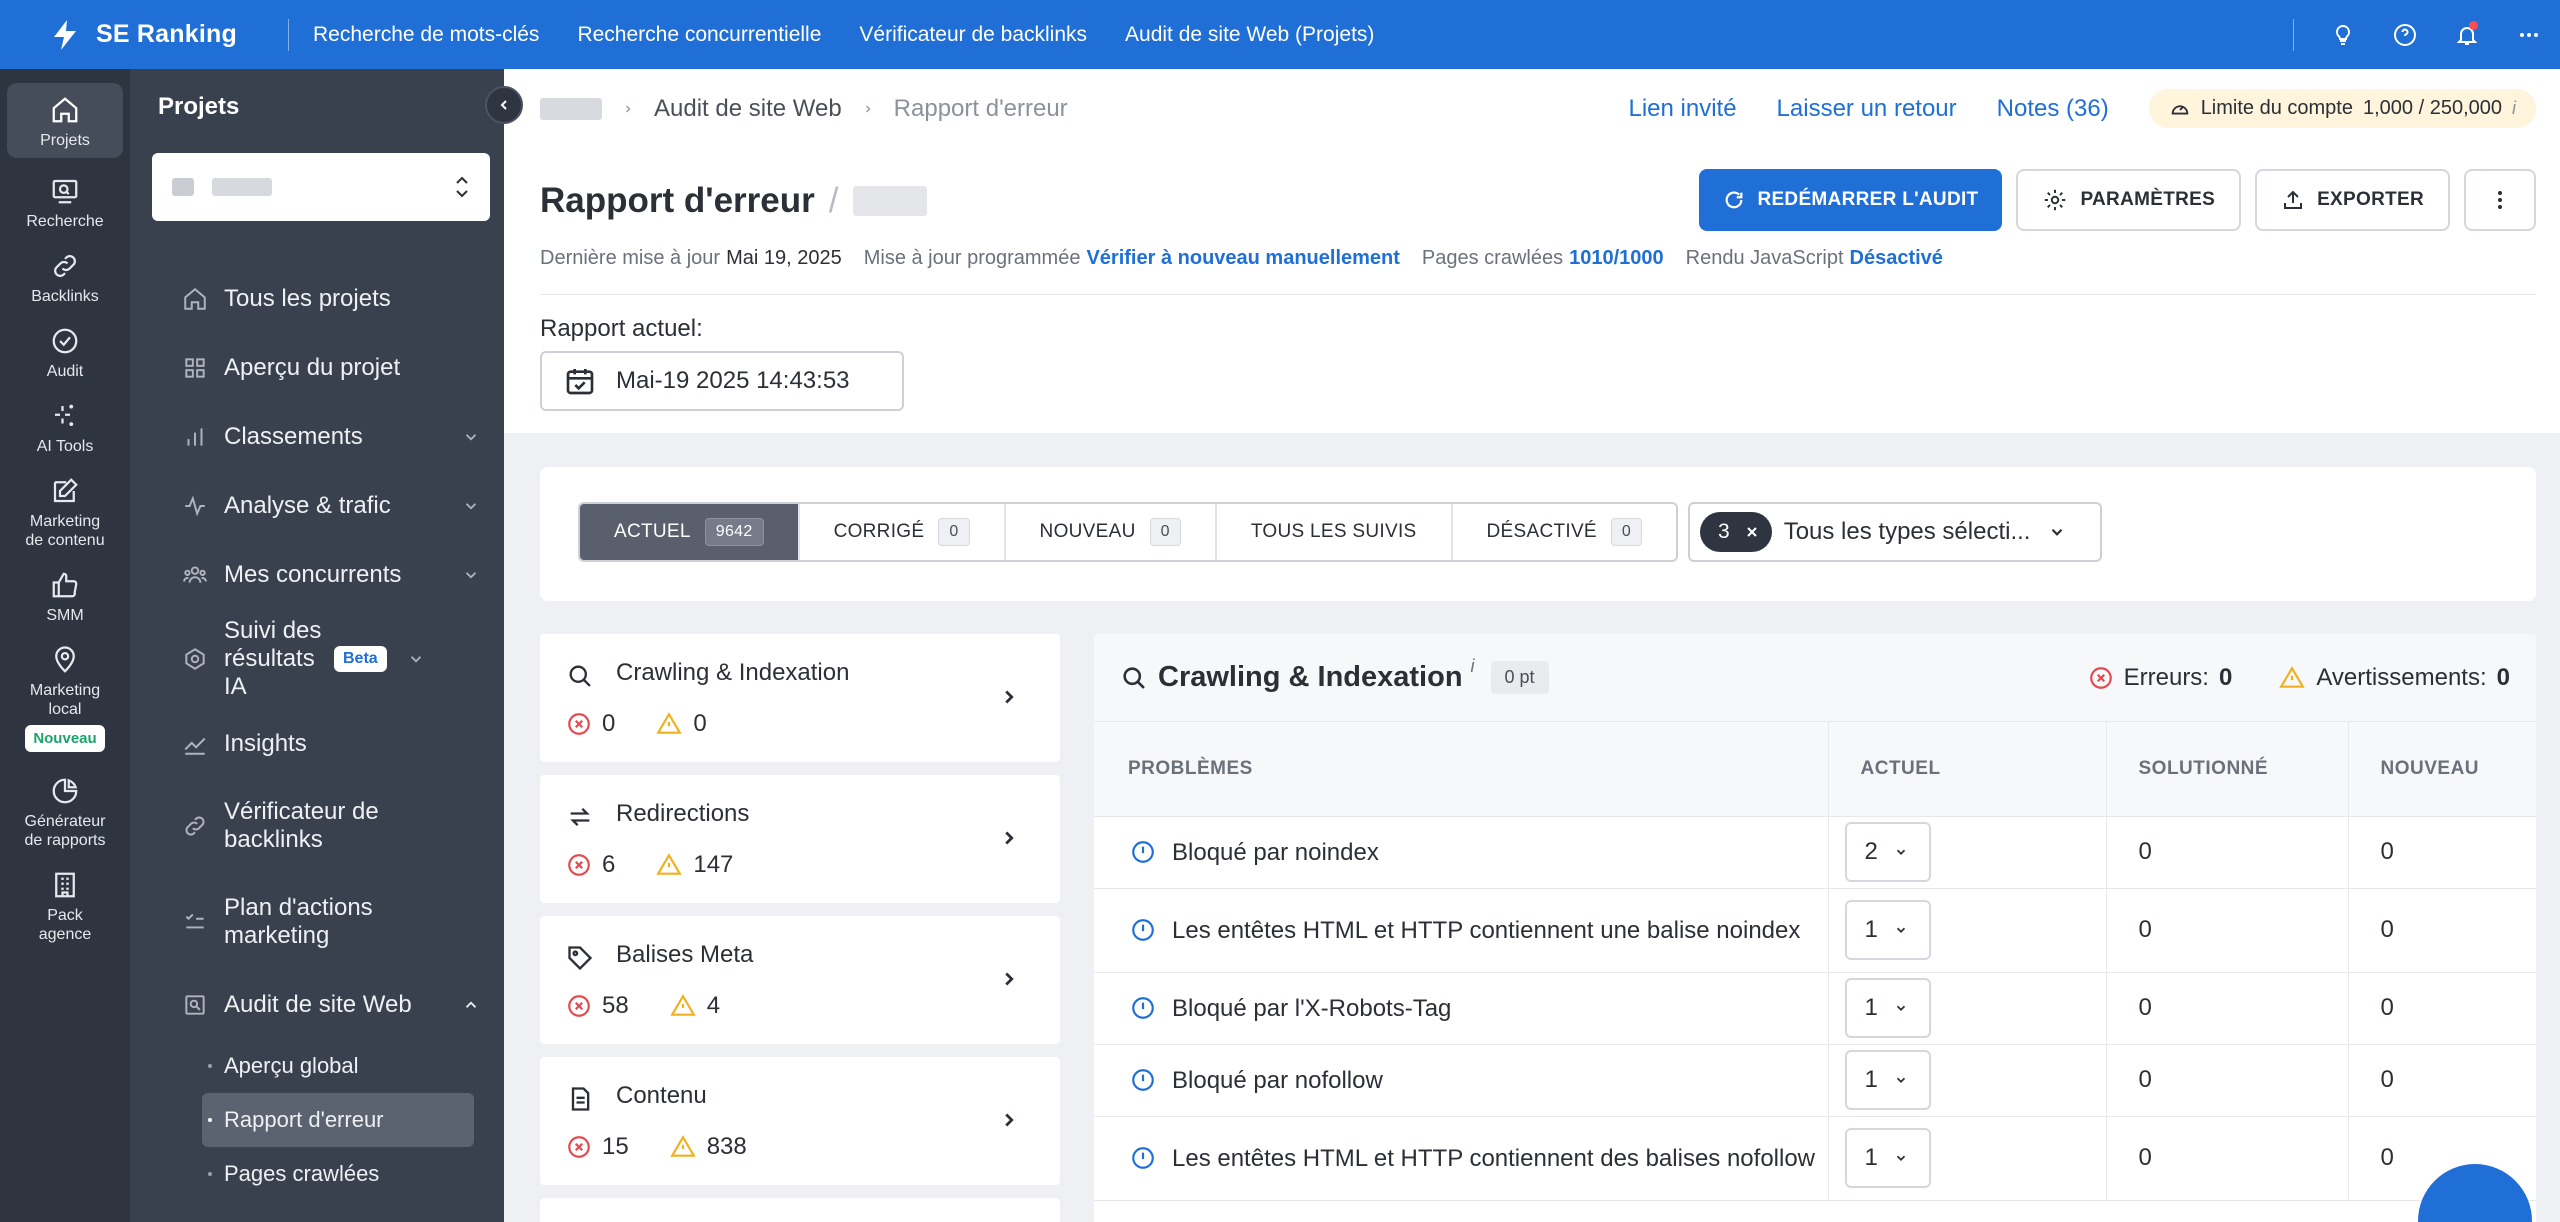  Describe the element at coordinates (800, 1210) in the screenshot. I see `category-next` at that location.